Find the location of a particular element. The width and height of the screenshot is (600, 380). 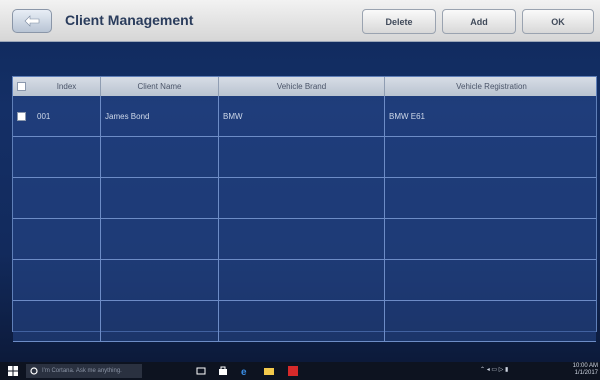

svg-text: e is located at coordinates (244, 371).